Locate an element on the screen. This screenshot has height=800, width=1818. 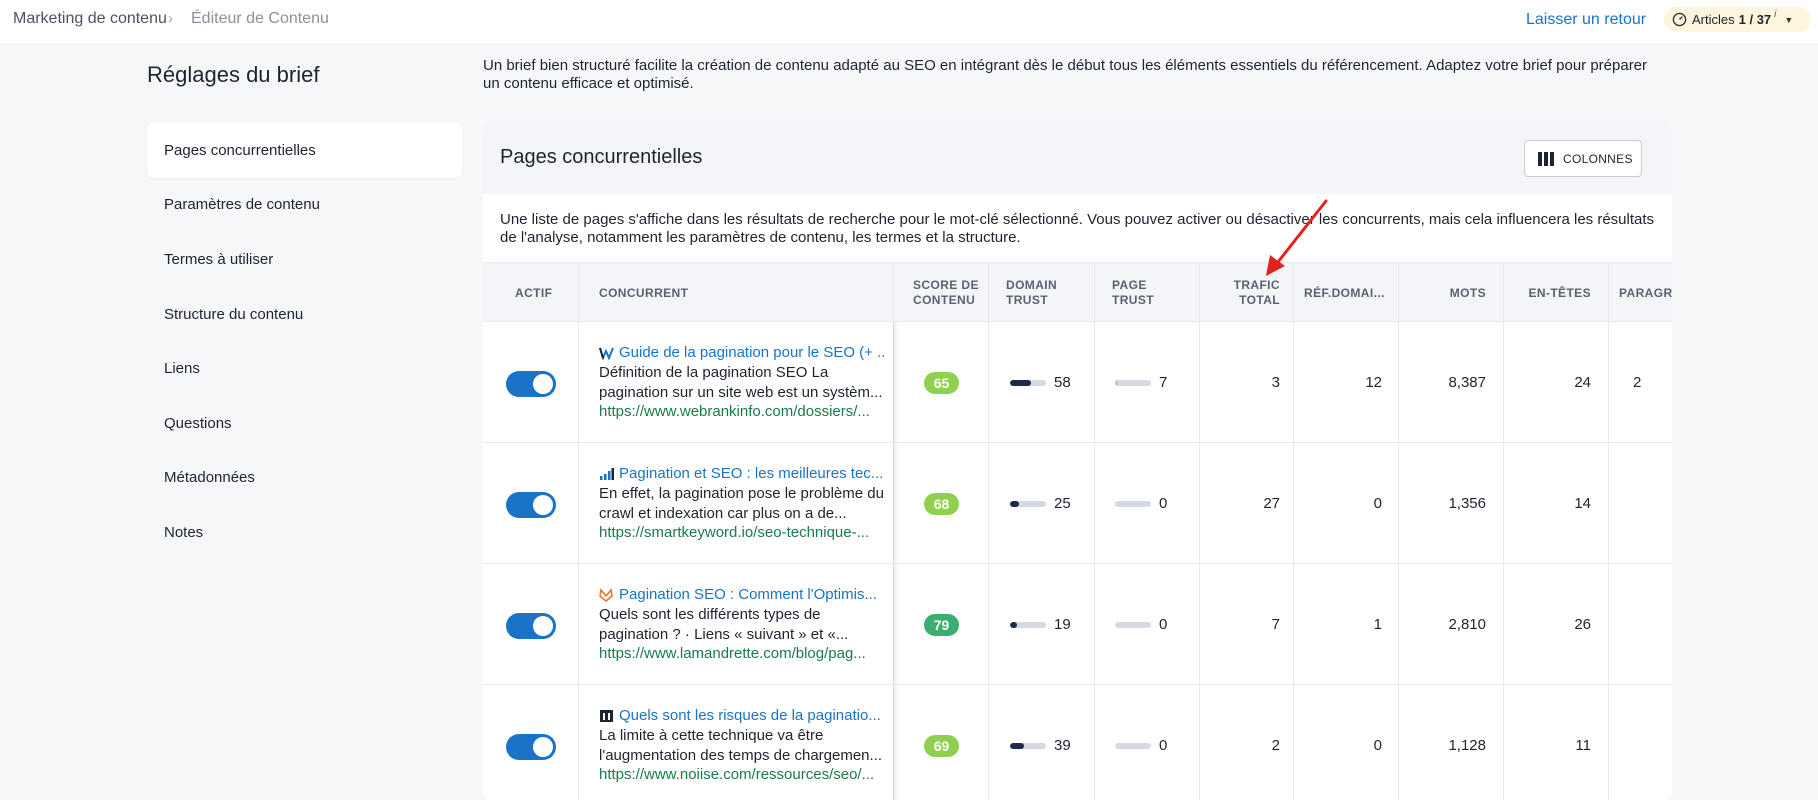
content-score-badge: 68 is located at coordinates (941, 504).